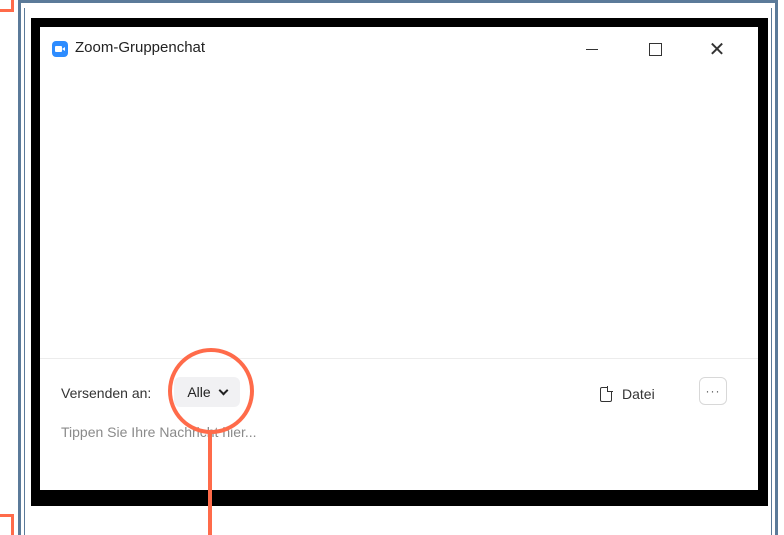  Describe the element at coordinates (140, 47) in the screenshot. I see `window-title: Zoom-Gruppenchat` at that location.